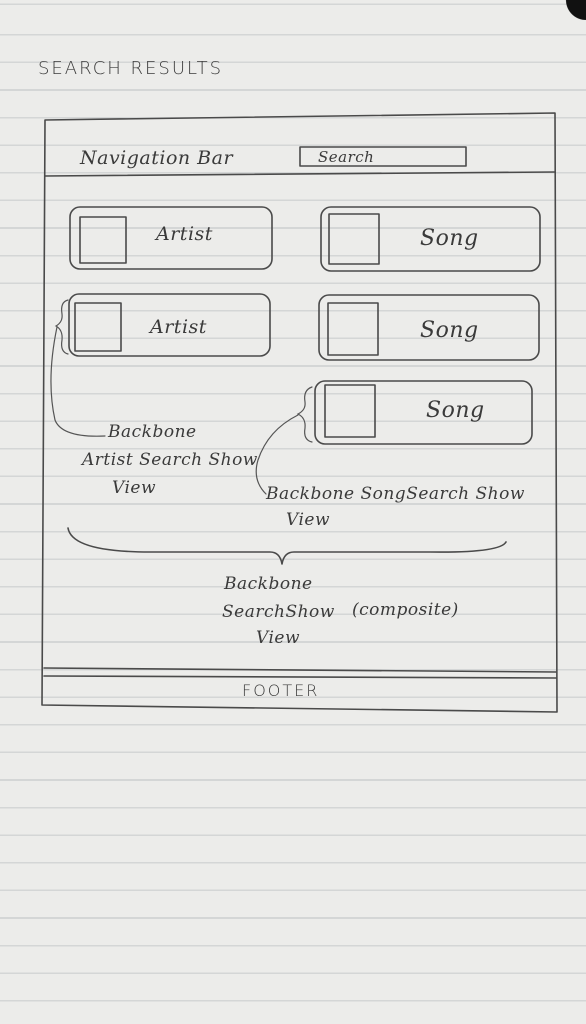  Describe the element at coordinates (423, 412) in the screenshot. I see `song-card-3-outline` at that location.